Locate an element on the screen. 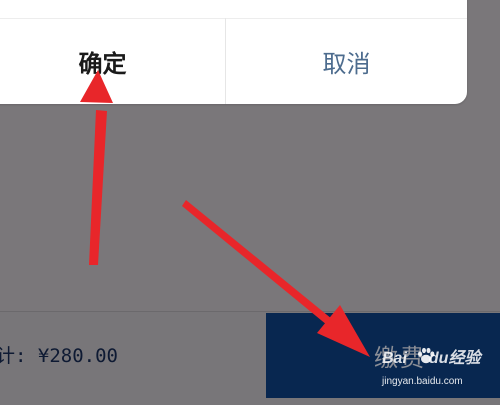  paw-icon is located at coordinates (426, 355).